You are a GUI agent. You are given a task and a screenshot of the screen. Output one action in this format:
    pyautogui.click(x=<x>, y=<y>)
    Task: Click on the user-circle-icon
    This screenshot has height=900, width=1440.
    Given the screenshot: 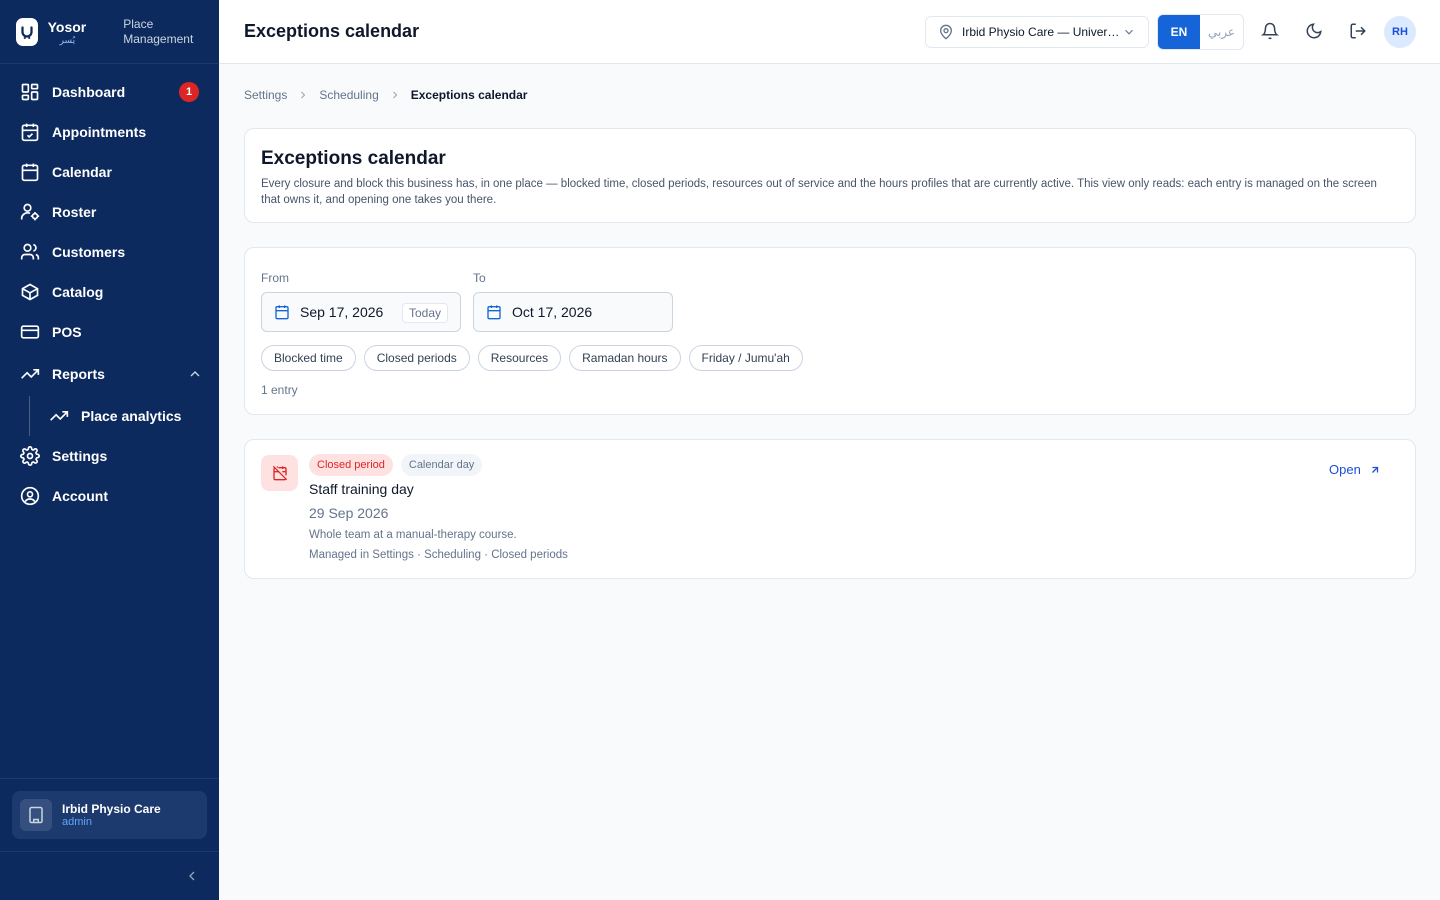 What is the action you would take?
    pyautogui.click(x=30, y=496)
    